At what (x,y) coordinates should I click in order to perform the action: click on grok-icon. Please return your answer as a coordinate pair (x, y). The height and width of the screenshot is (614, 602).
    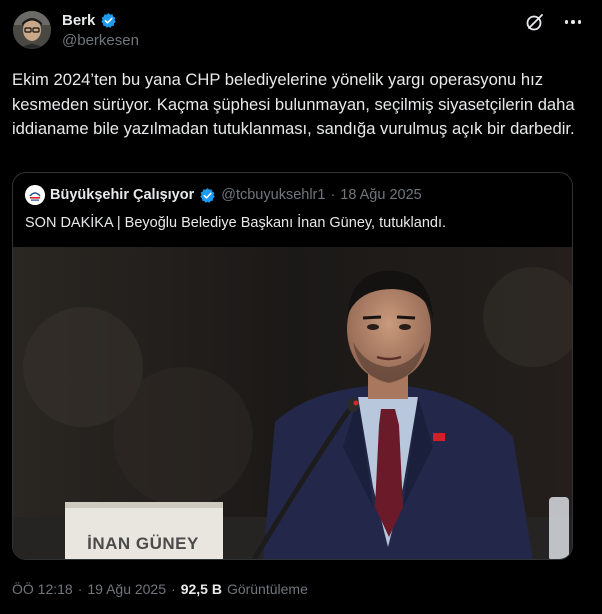
    Looking at the image, I should click on (535, 22).